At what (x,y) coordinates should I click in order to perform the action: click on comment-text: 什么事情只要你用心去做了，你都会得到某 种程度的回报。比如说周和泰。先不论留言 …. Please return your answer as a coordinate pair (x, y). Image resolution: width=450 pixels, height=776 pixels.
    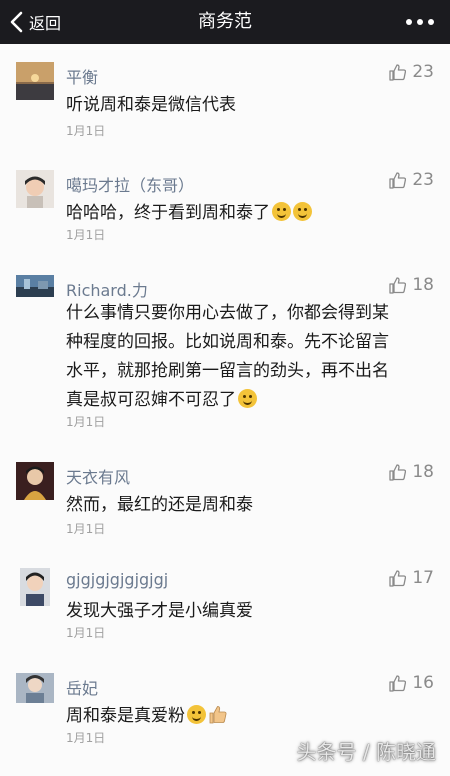
    Looking at the image, I should click on (227, 356).